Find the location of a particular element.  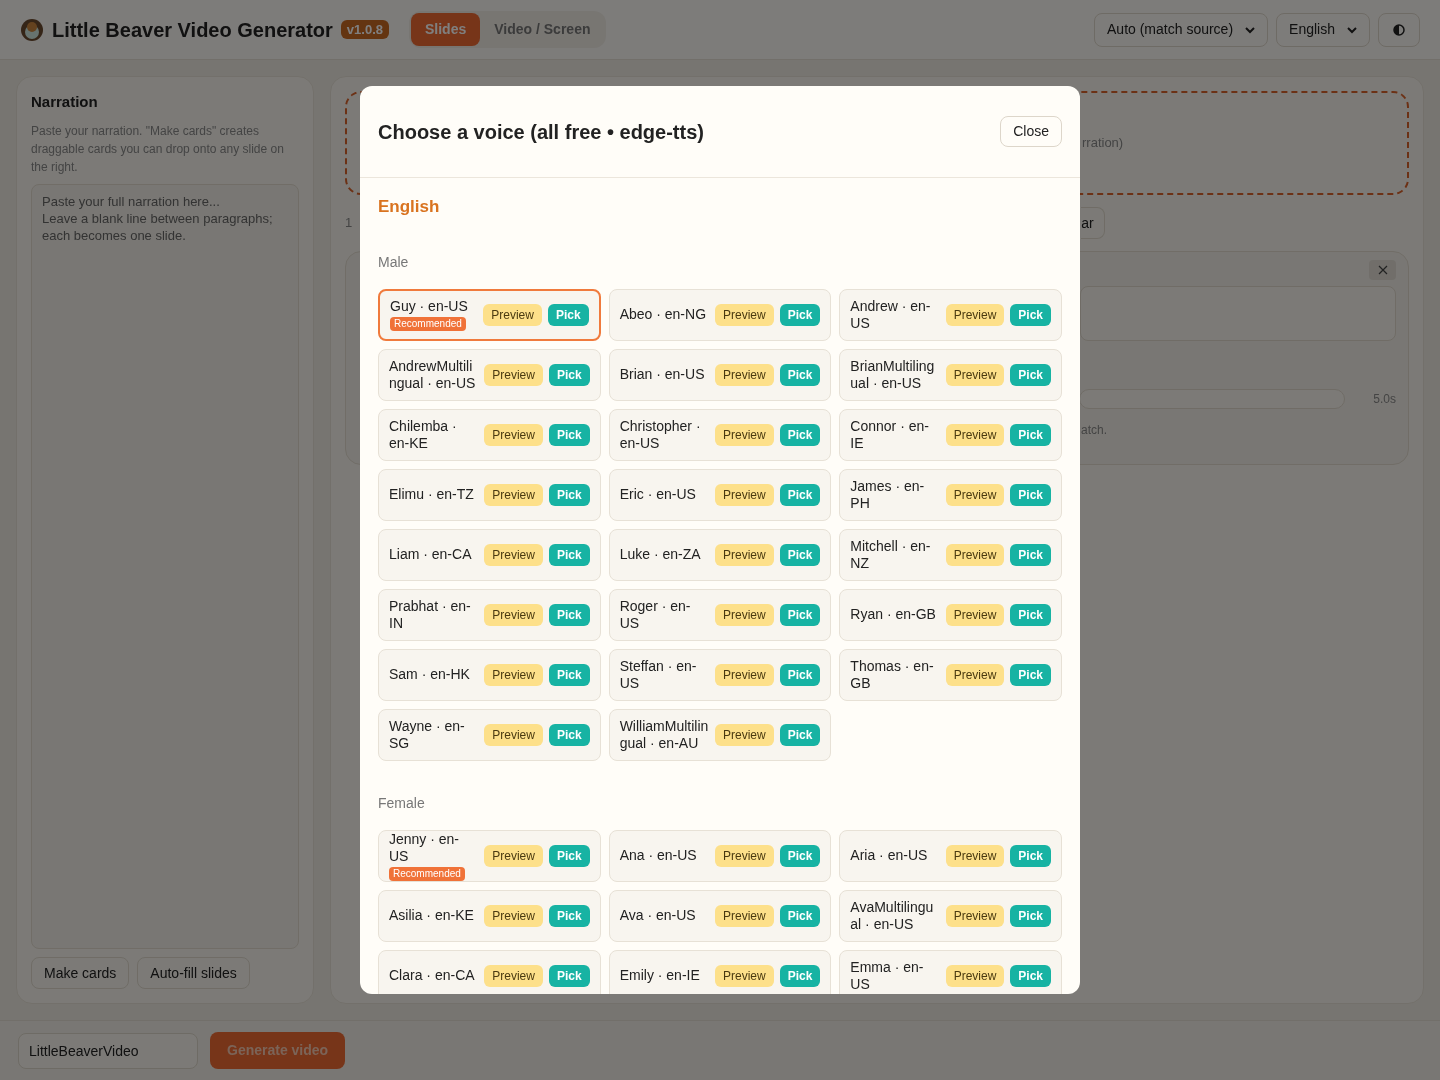

voice-card: Clara · en-CA Preview Pick is located at coordinates (489, 971).